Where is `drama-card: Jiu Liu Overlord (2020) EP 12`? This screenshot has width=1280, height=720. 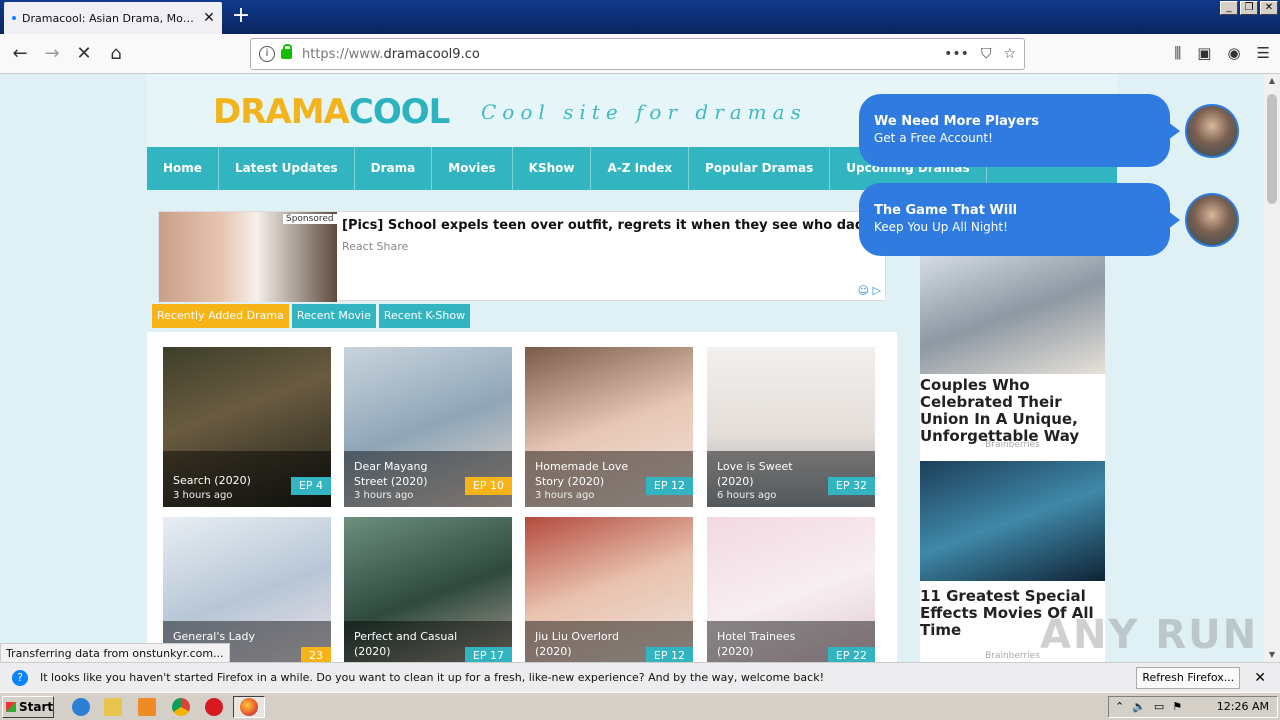 drama-card: Jiu Liu Overlord (2020) EP 12 is located at coordinates (609, 589).